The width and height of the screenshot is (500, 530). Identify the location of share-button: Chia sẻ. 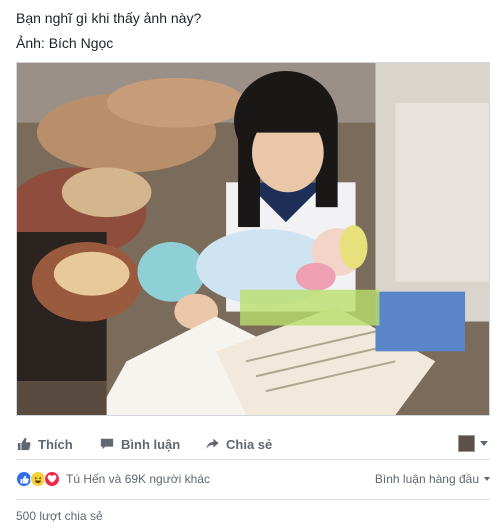
(238, 444).